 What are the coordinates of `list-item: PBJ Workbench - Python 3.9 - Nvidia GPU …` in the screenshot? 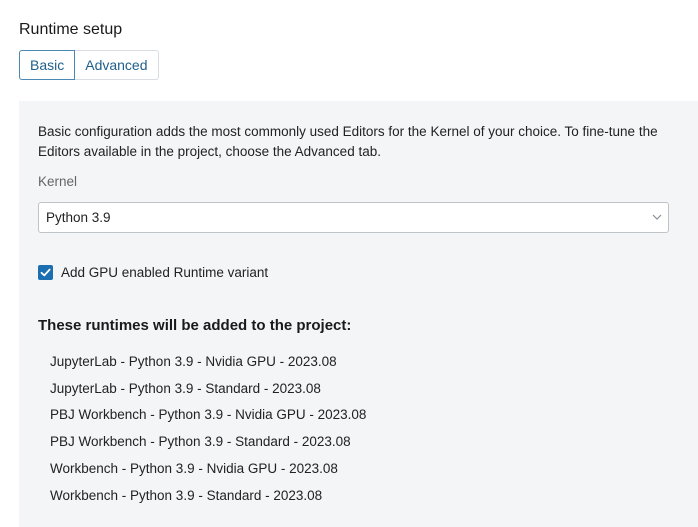 It's located at (208, 415).